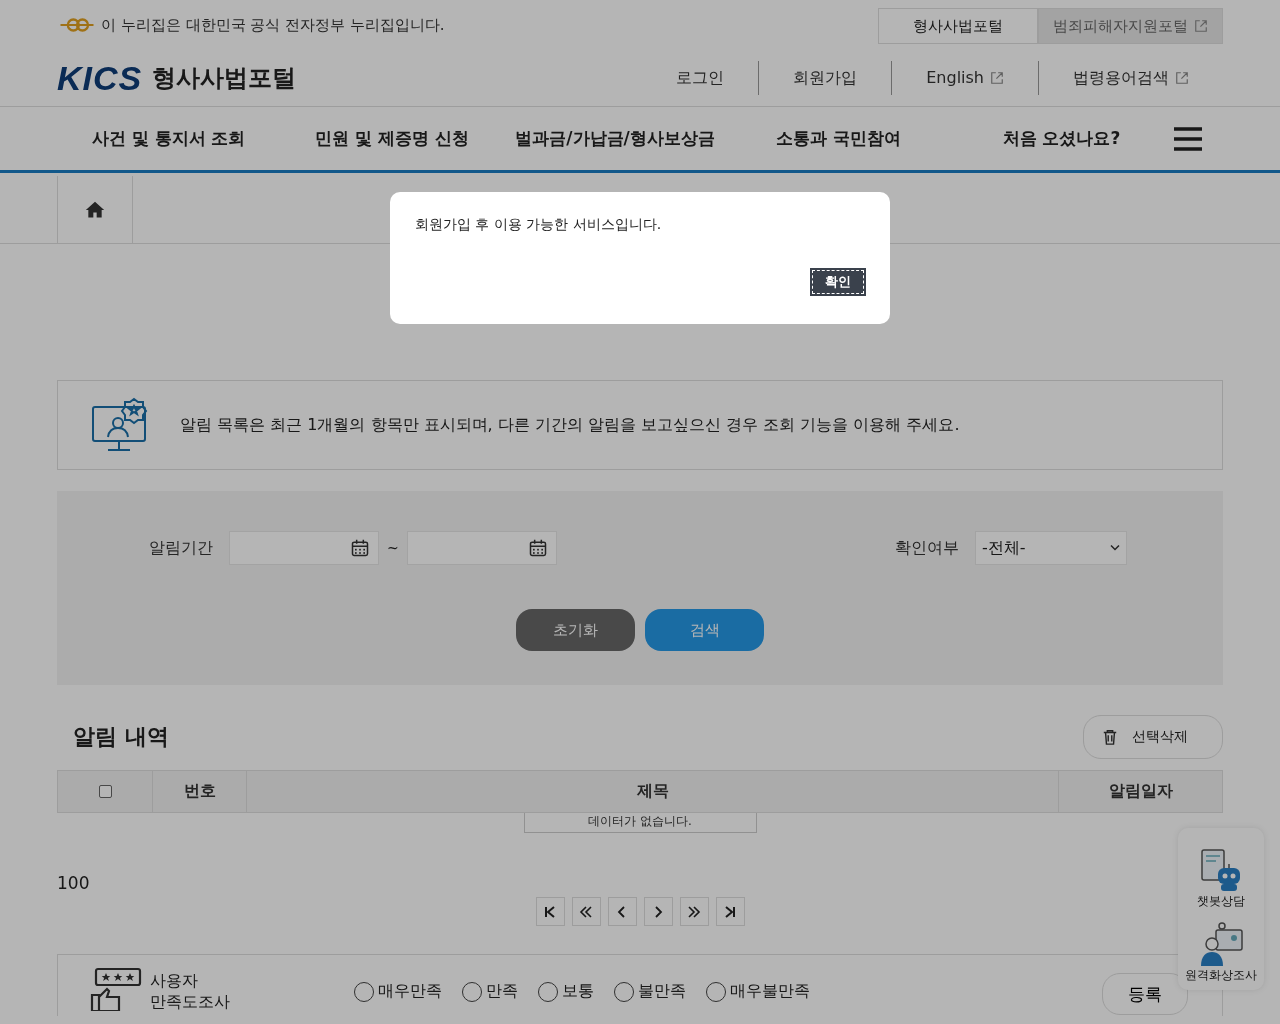 The width and height of the screenshot is (1280, 1024). I want to click on field-label: 알림기간, so click(181, 548).